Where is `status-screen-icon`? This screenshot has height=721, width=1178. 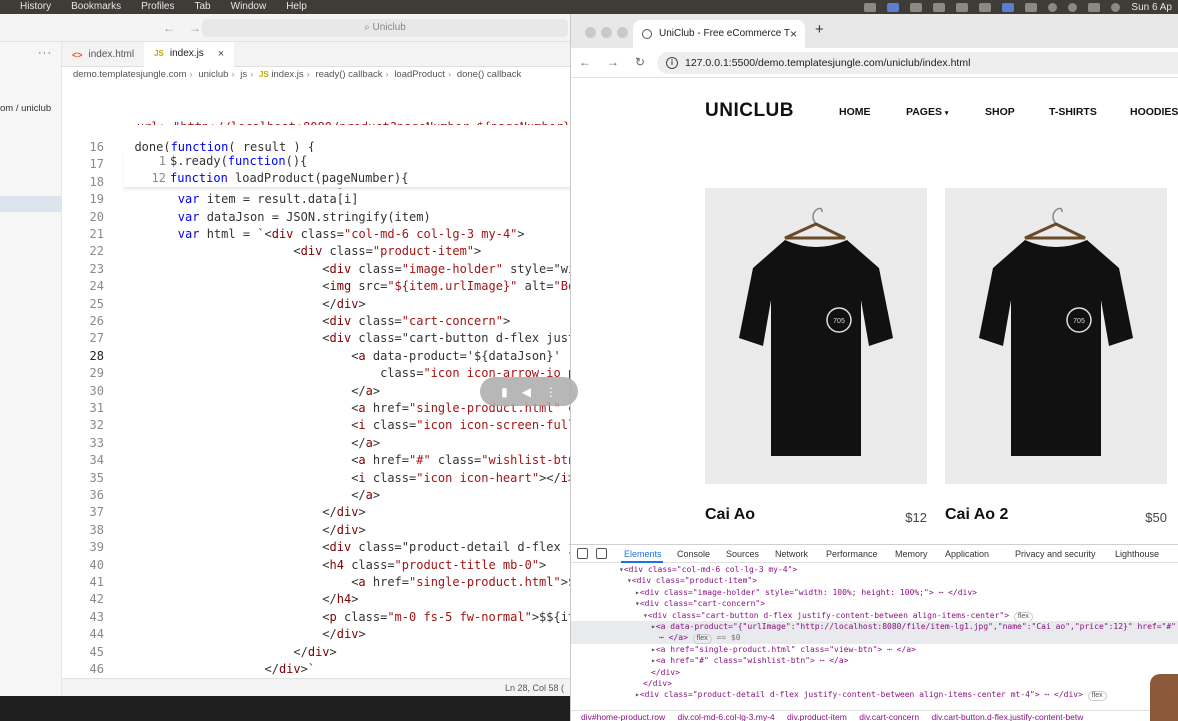
status-screen-icon is located at coordinates (893, 7).